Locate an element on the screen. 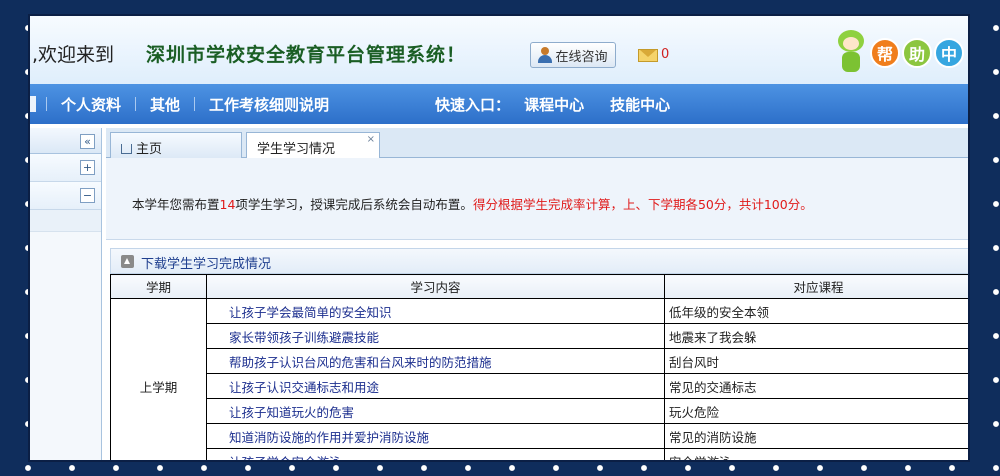 The height and width of the screenshot is (476, 1000). table-row: 知道消防设施的作用并爱护消防设施 常见的消防设施 is located at coordinates (539, 436).